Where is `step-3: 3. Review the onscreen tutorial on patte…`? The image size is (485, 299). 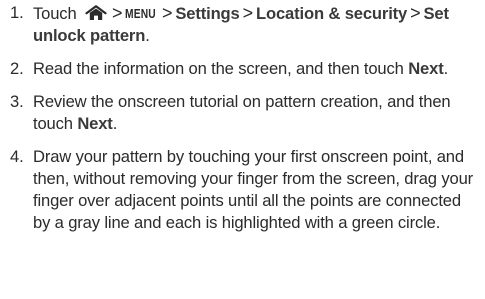 step-3: 3. Review the onscreen tutorial on patte… is located at coordinates (242, 113).